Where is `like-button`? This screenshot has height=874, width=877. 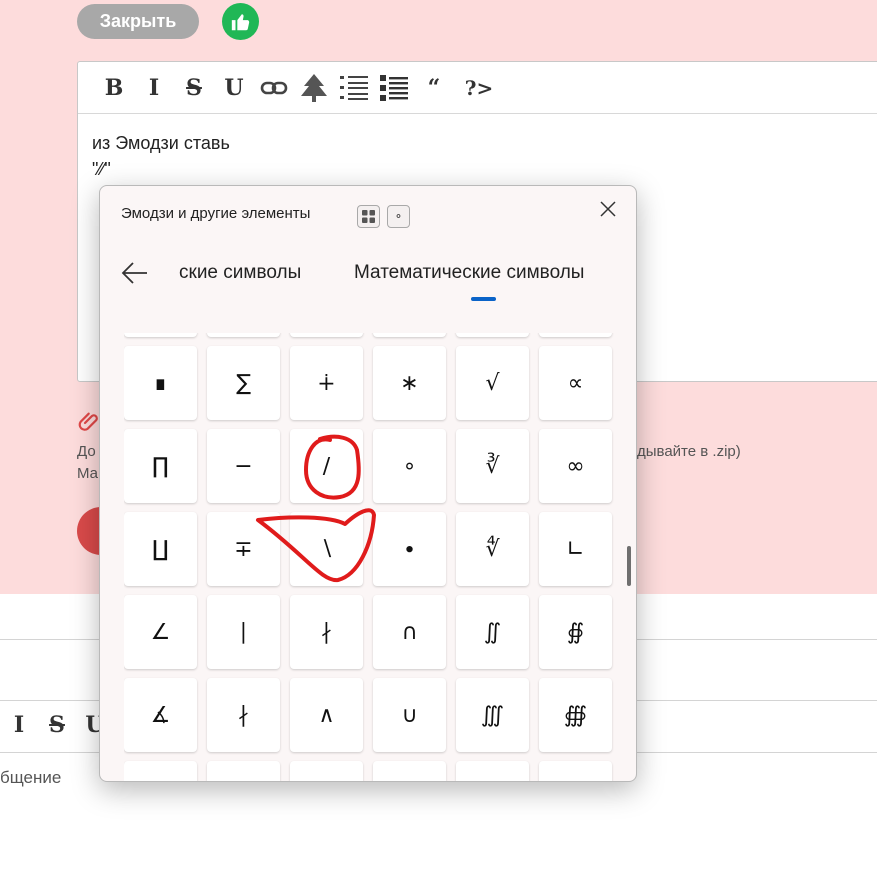
like-button is located at coordinates (240, 21).